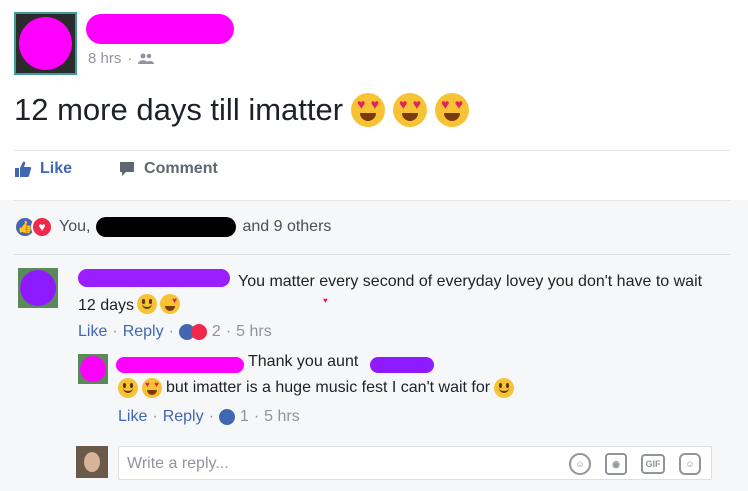 The height and width of the screenshot is (491, 748). What do you see at coordinates (180, 365) in the screenshot?
I see `replier-name-redacted` at bounding box center [180, 365].